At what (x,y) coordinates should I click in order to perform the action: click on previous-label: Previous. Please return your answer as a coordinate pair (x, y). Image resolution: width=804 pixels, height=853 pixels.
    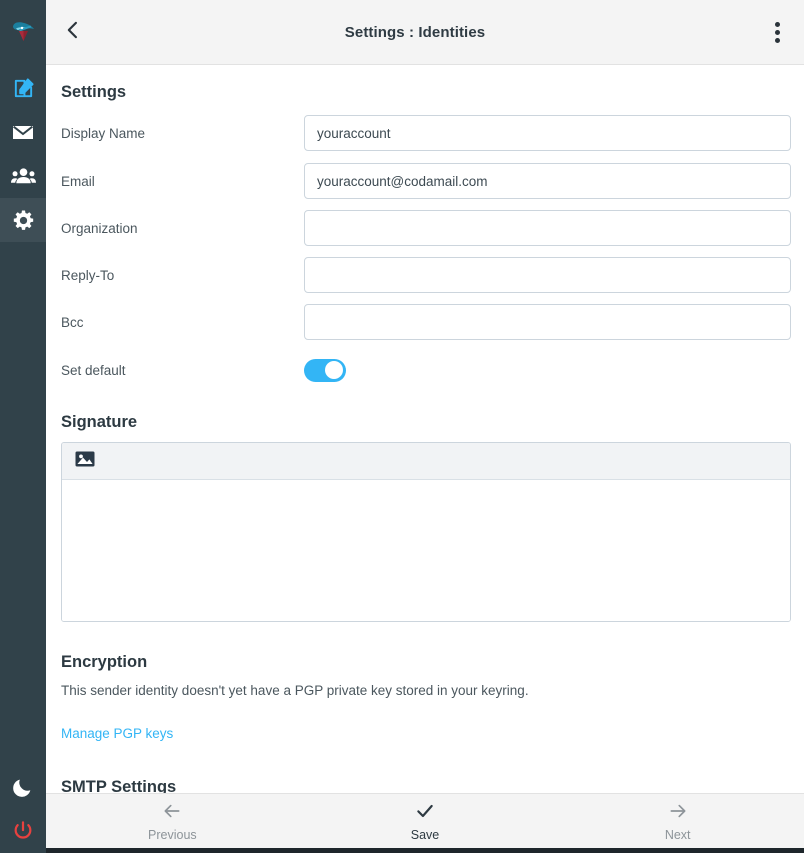
    Looking at the image, I should click on (172, 834).